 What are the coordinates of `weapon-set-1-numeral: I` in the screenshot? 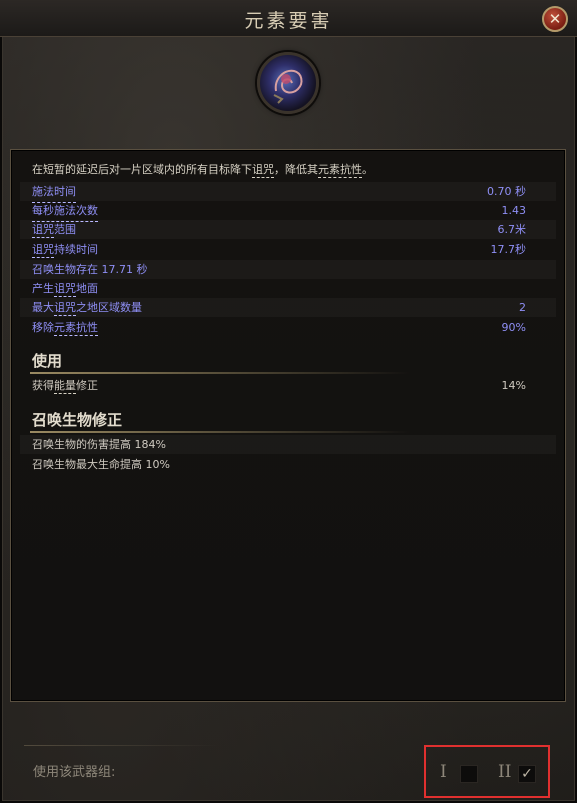 It's located at (443, 772).